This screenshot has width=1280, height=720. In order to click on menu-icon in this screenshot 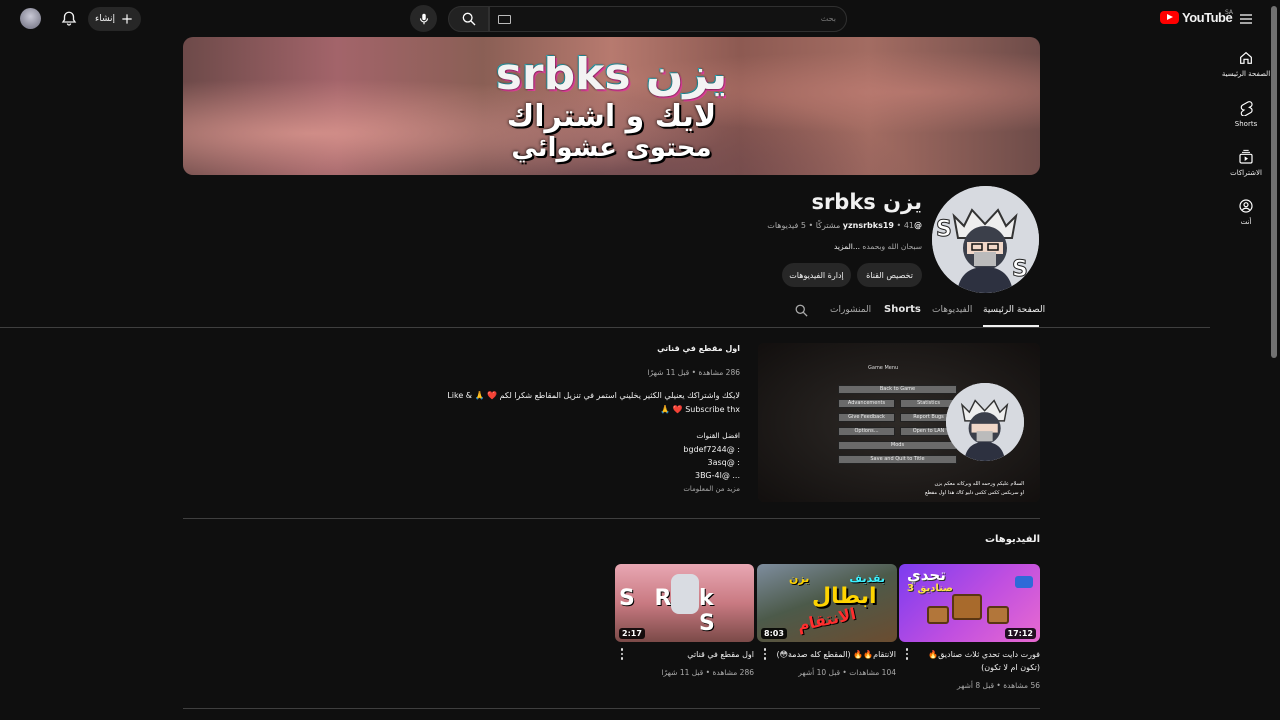, I will do `click(1246, 19)`.